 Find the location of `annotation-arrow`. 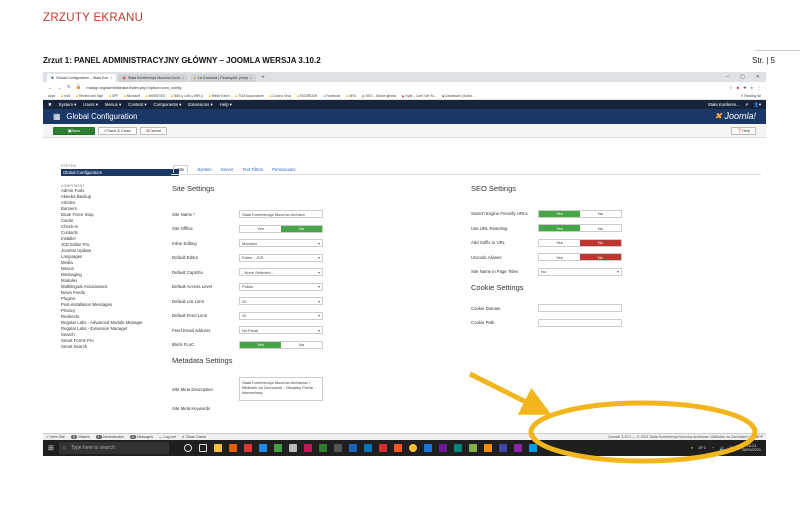

annotation-arrow is located at coordinates (510, 393).